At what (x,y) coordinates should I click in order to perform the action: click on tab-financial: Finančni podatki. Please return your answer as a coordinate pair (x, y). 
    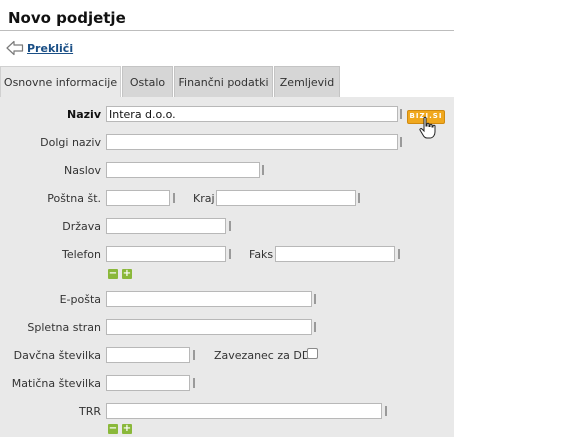
    Looking at the image, I should click on (223, 81).